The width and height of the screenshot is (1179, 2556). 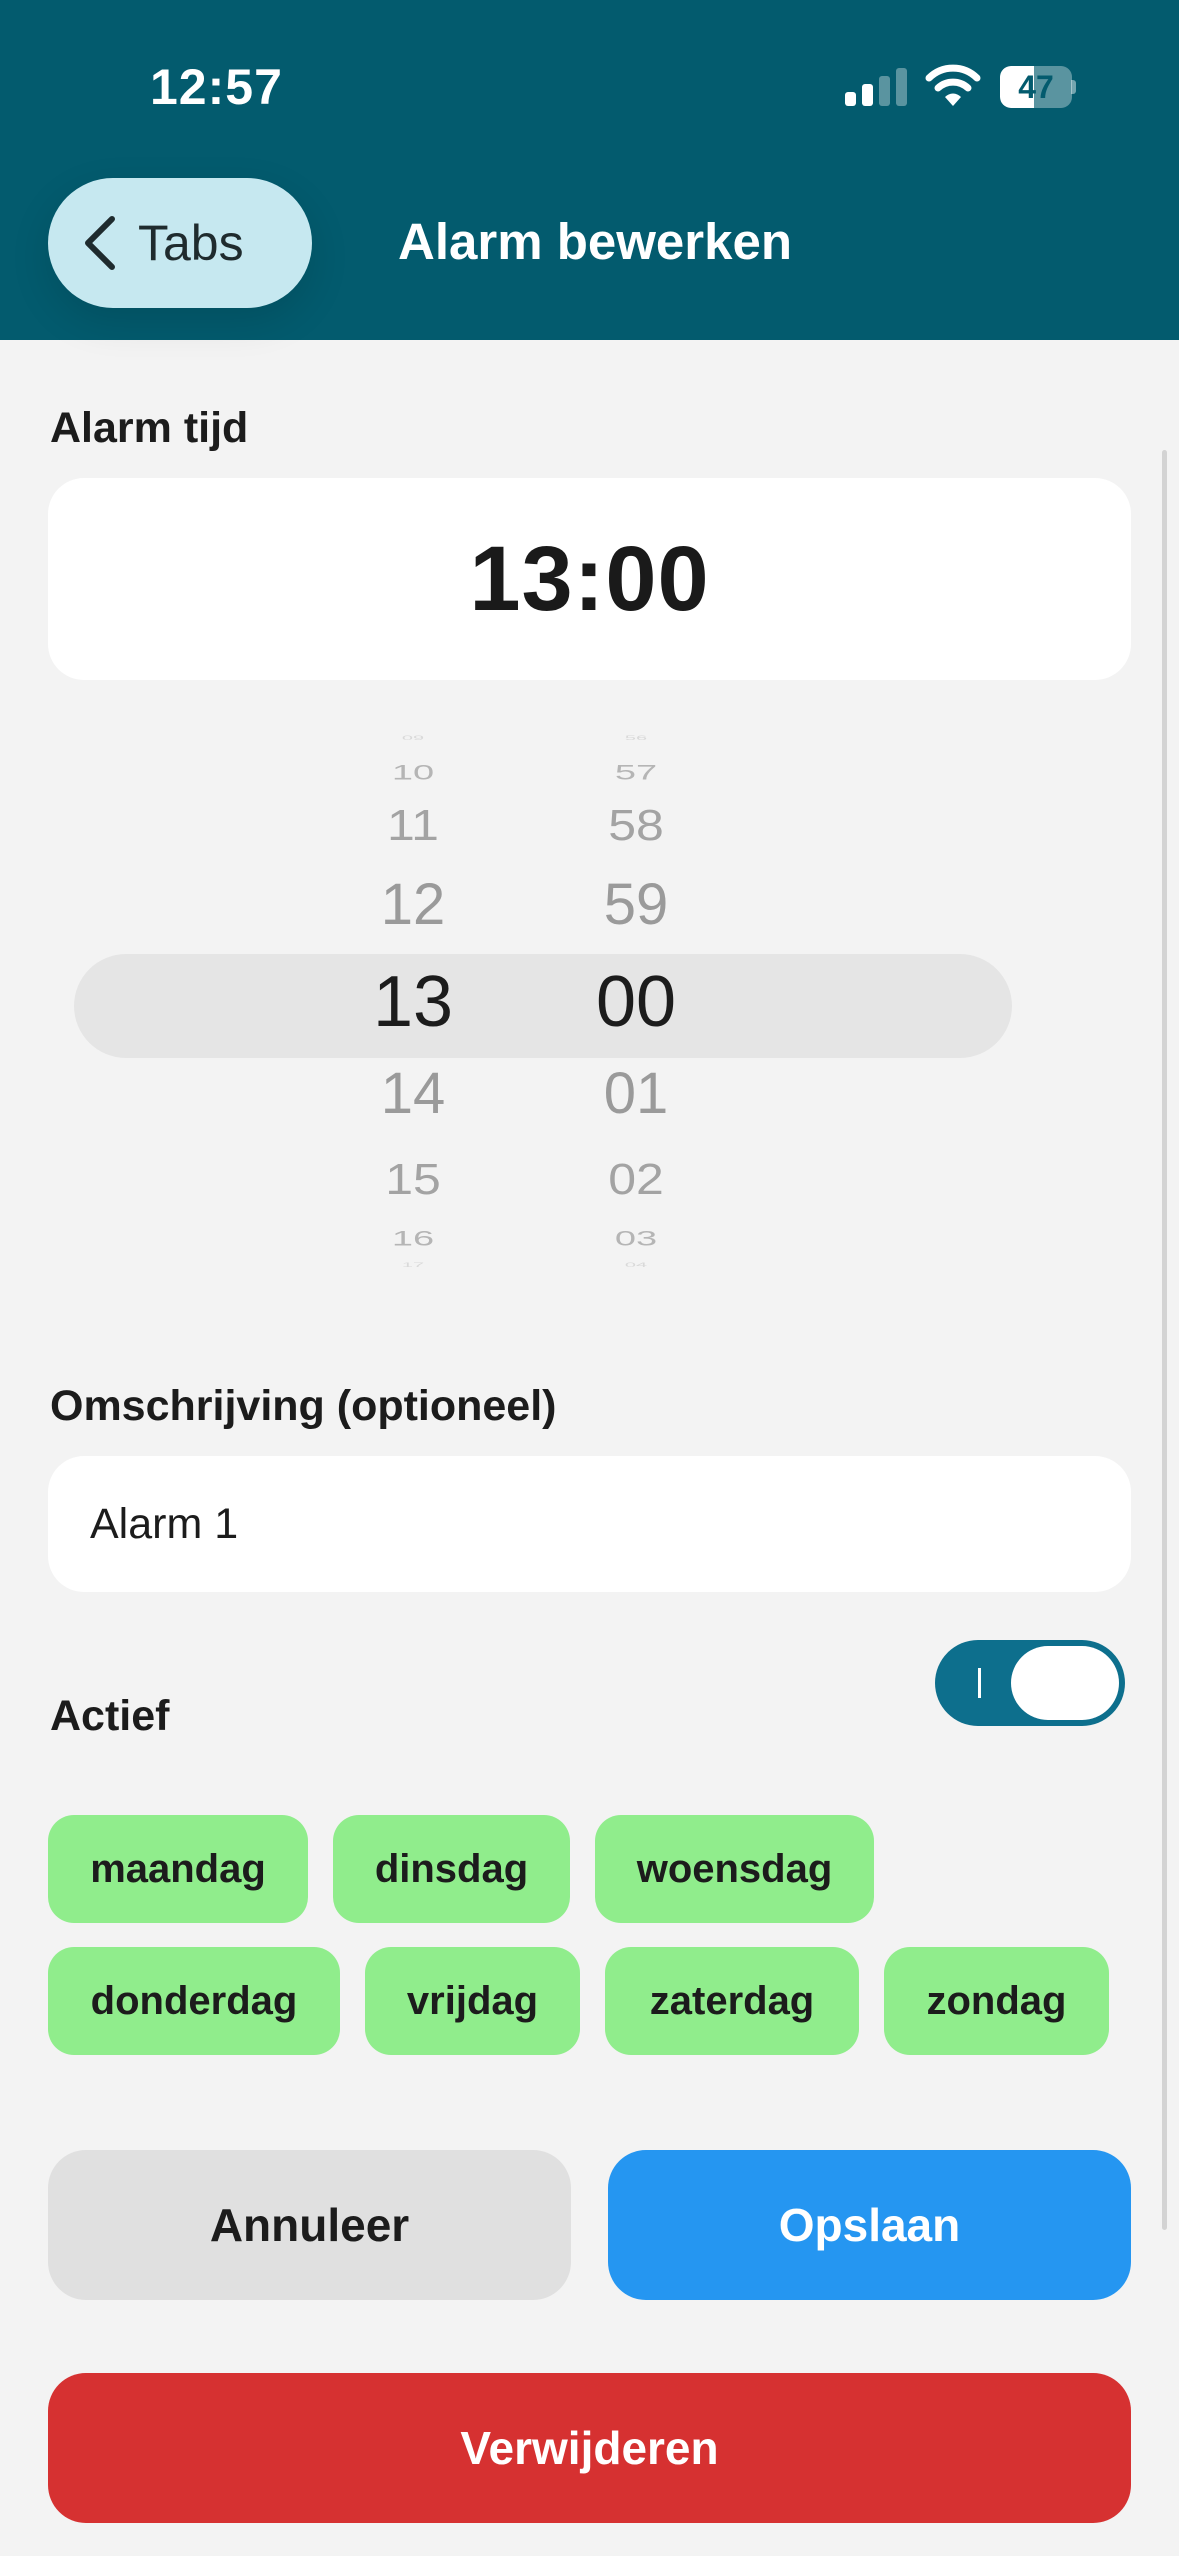 What do you see at coordinates (100, 243) in the screenshot?
I see `chevron-left-icon` at bounding box center [100, 243].